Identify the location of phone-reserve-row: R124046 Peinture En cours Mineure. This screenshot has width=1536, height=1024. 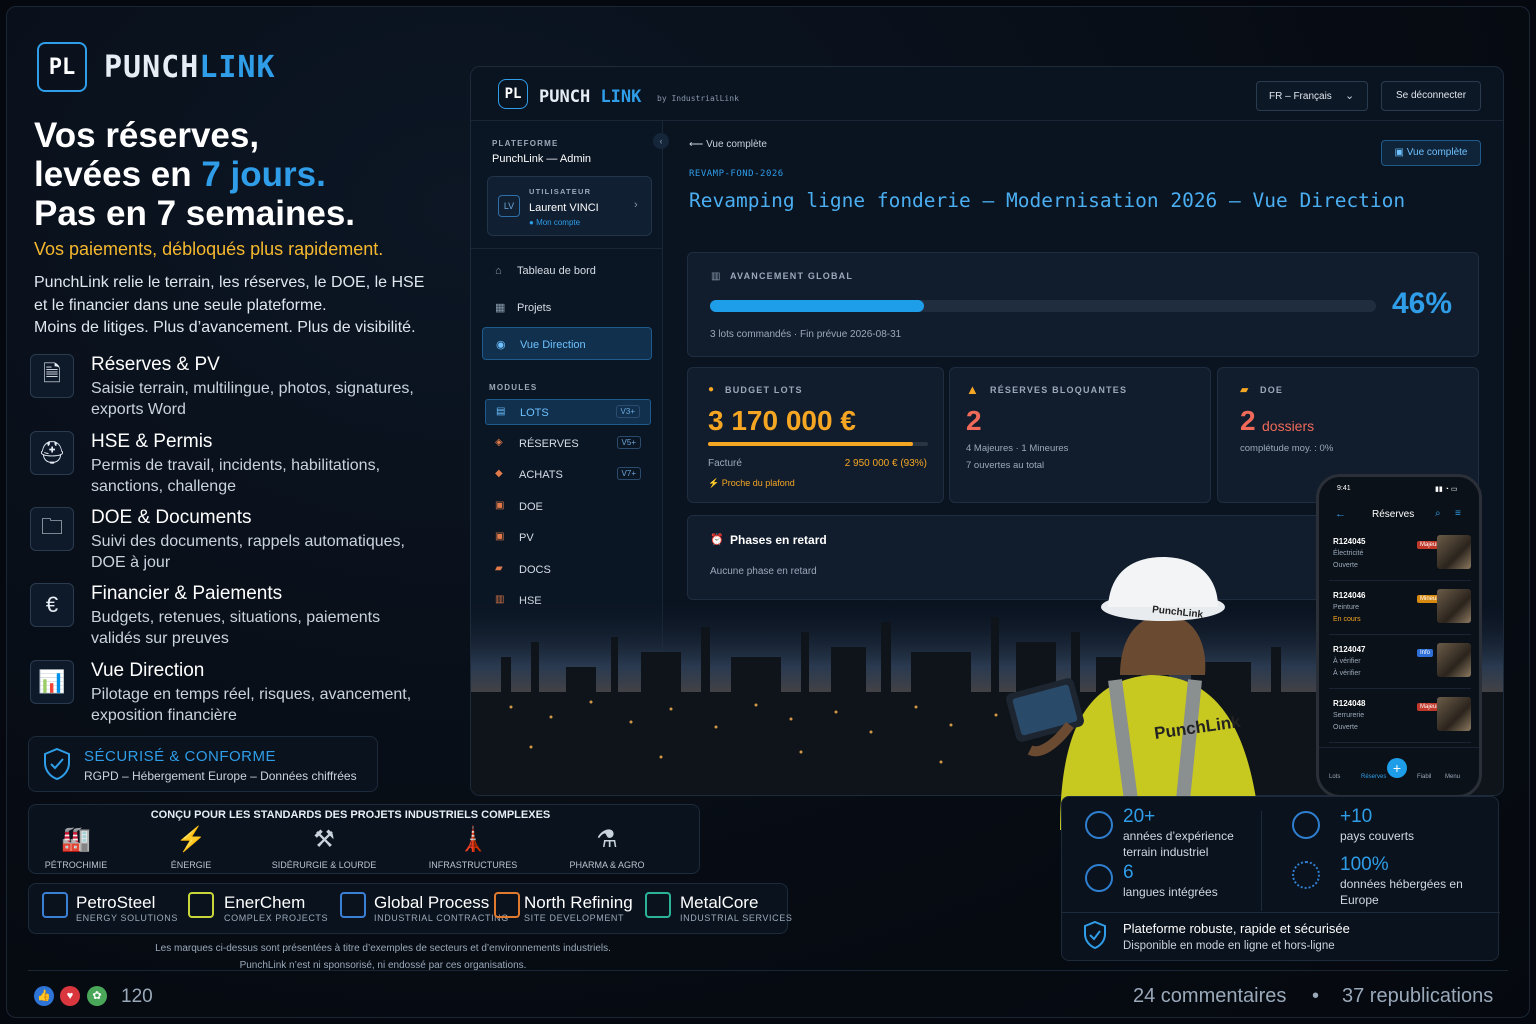
(1400, 610).